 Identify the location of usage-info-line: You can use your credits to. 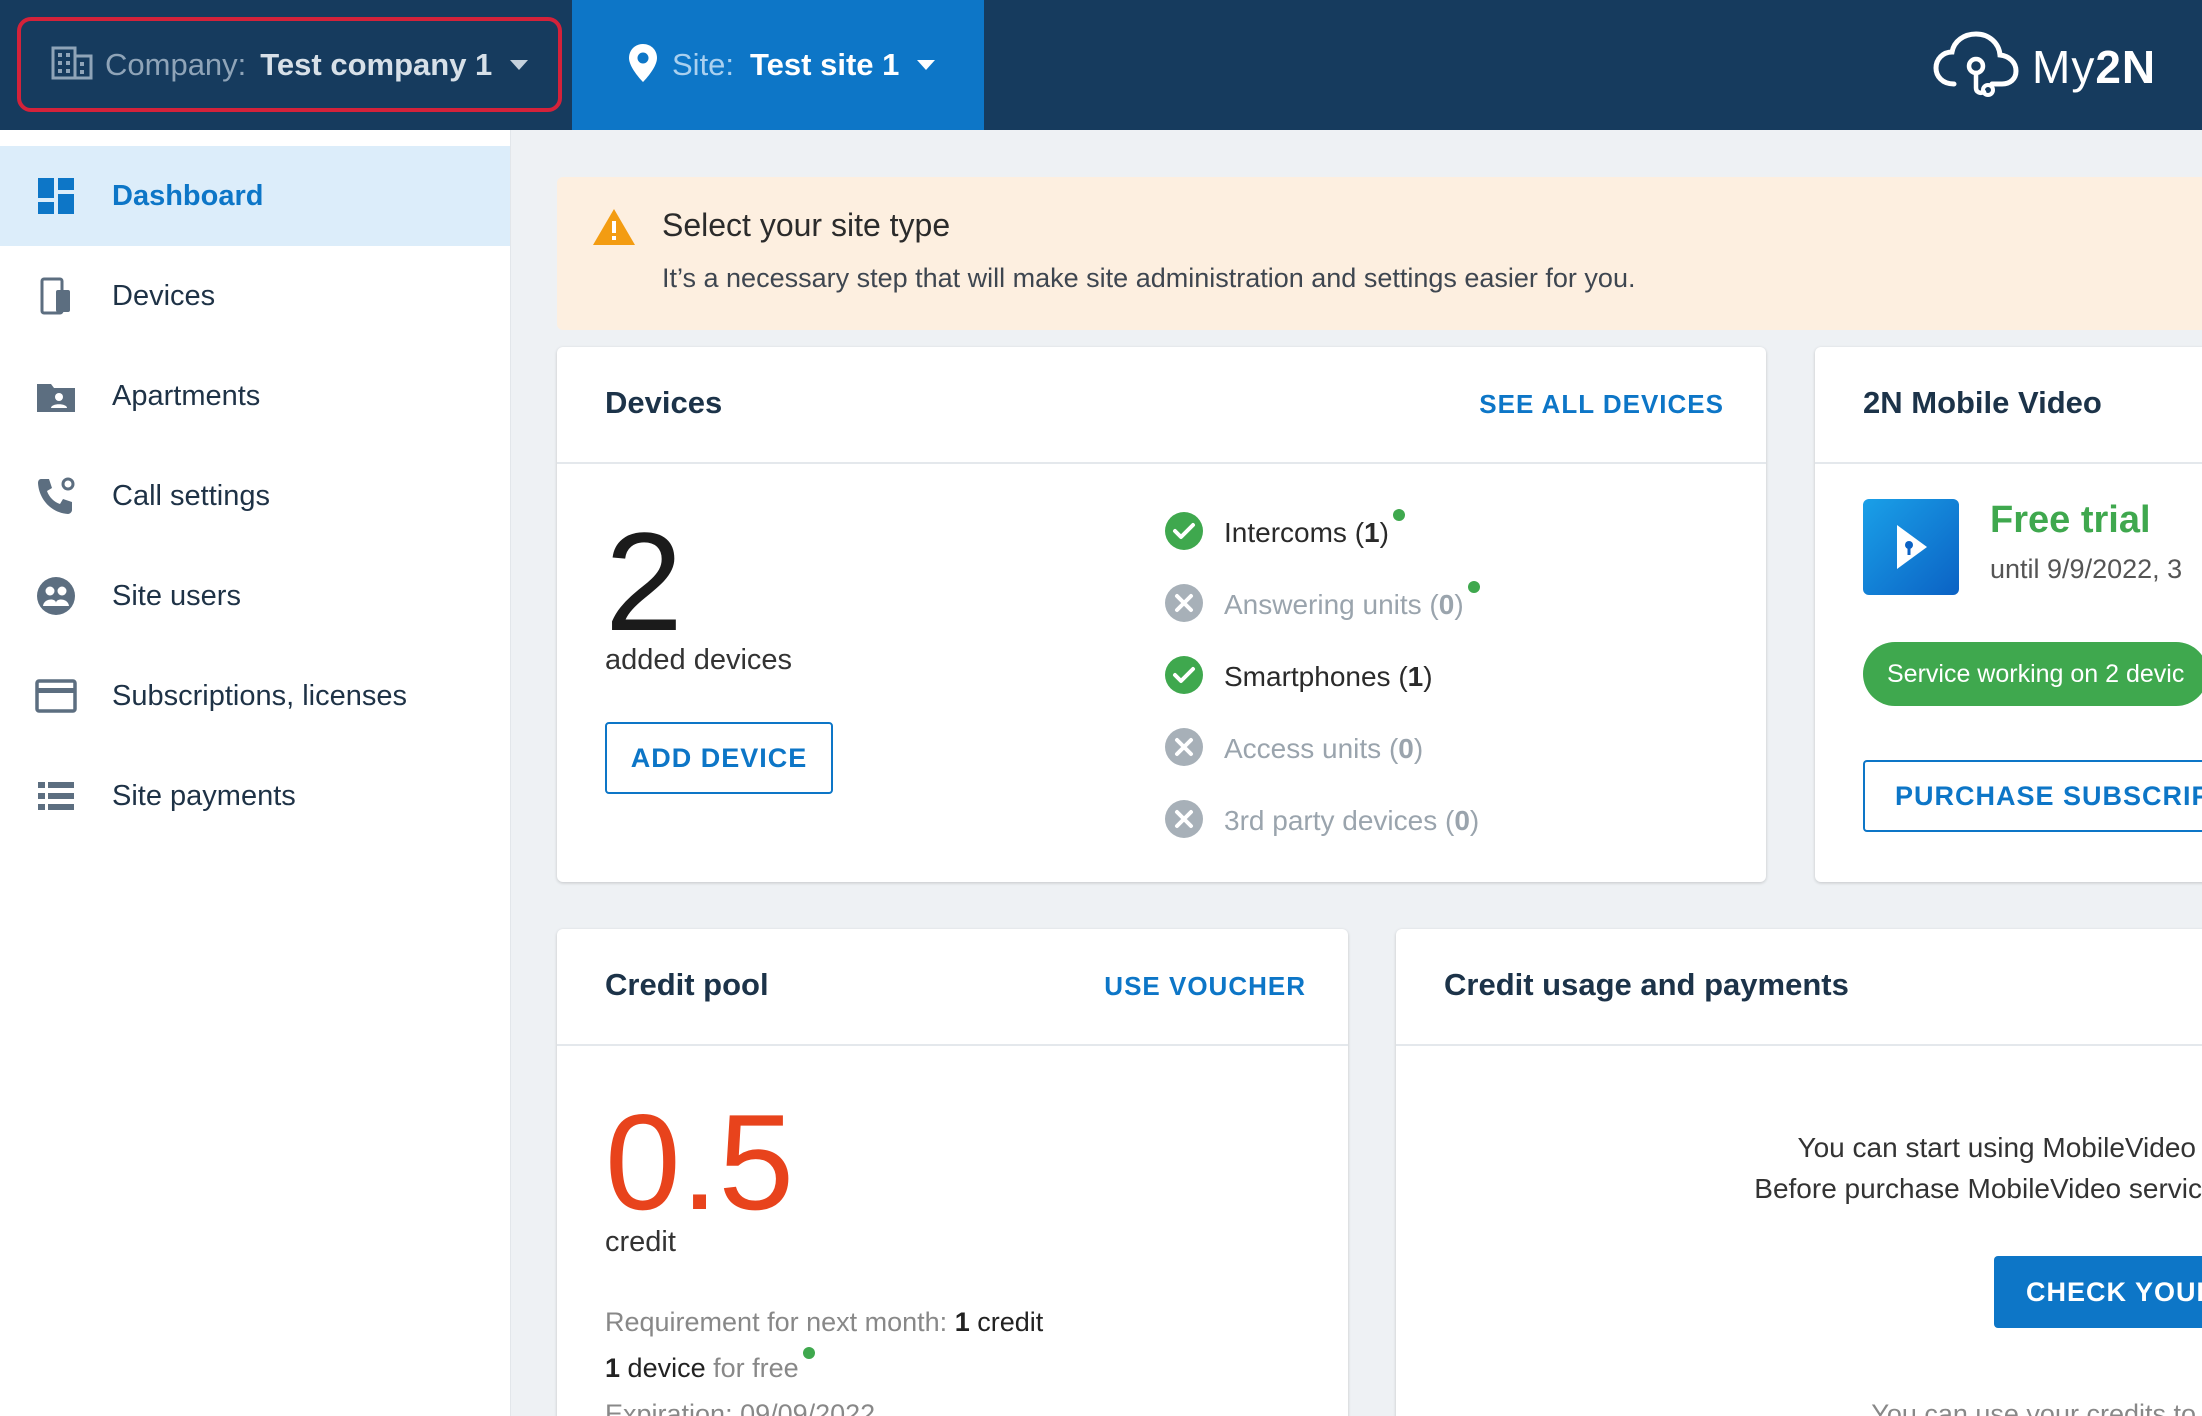
(2033, 1407).